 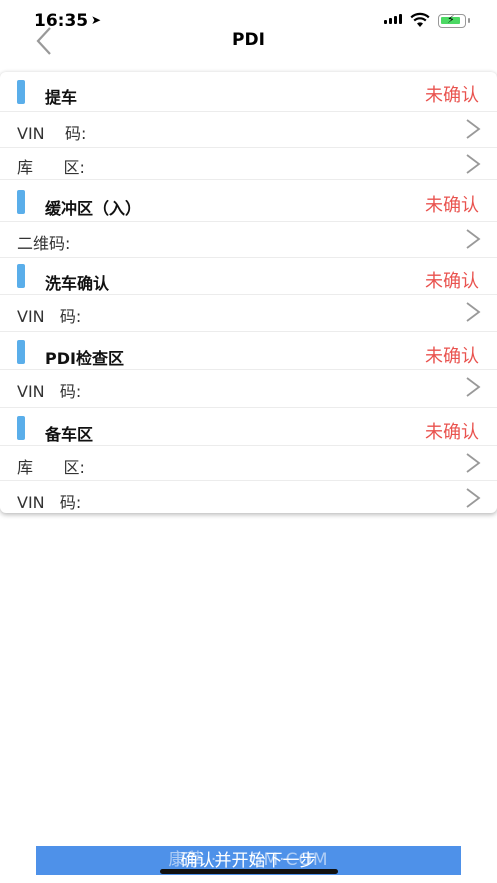 What do you see at coordinates (248, 427) in the screenshot?
I see `section-header-prep: 备车区 未确认` at bounding box center [248, 427].